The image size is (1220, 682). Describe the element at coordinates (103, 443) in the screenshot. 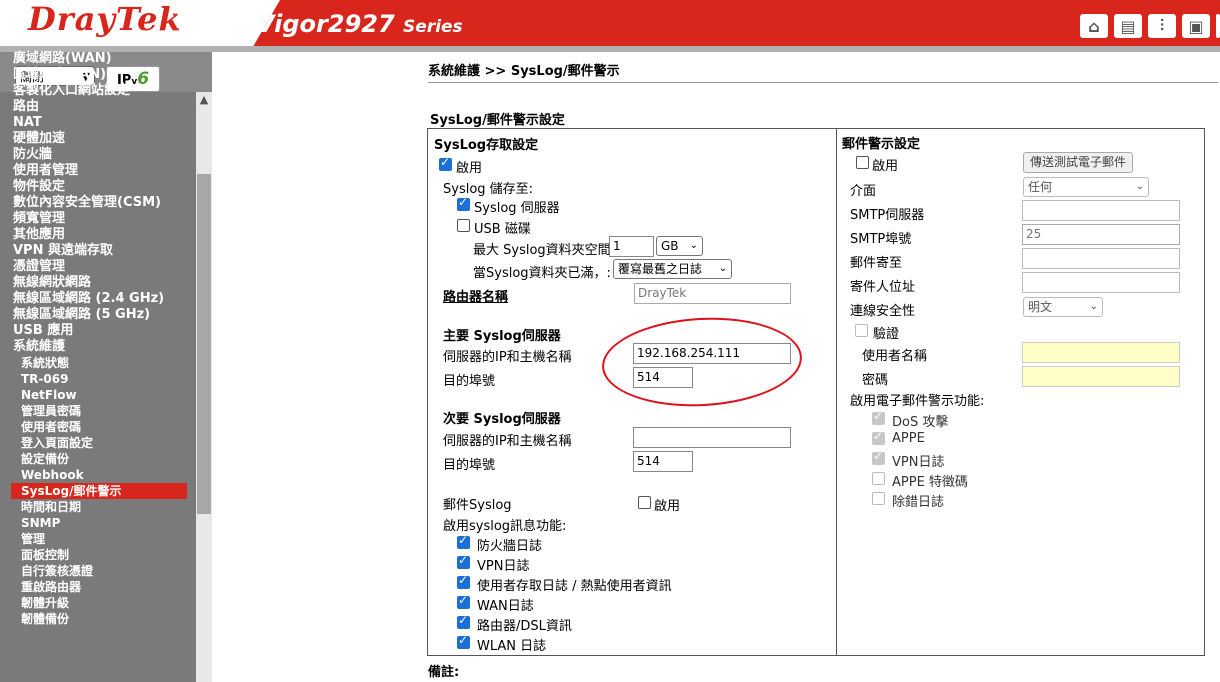

I see `sidebar-item: 登入頁面設定` at that location.